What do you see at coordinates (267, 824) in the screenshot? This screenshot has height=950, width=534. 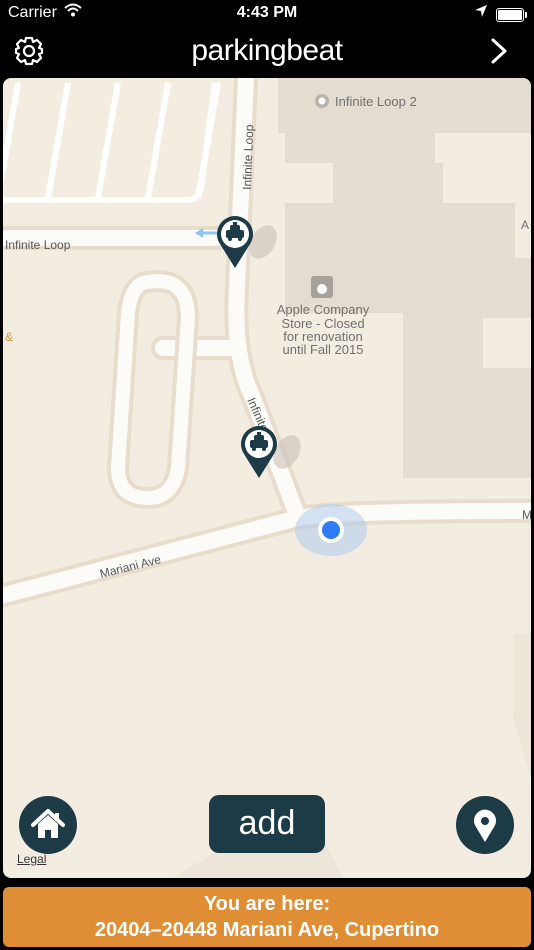 I see `add-button: add` at bounding box center [267, 824].